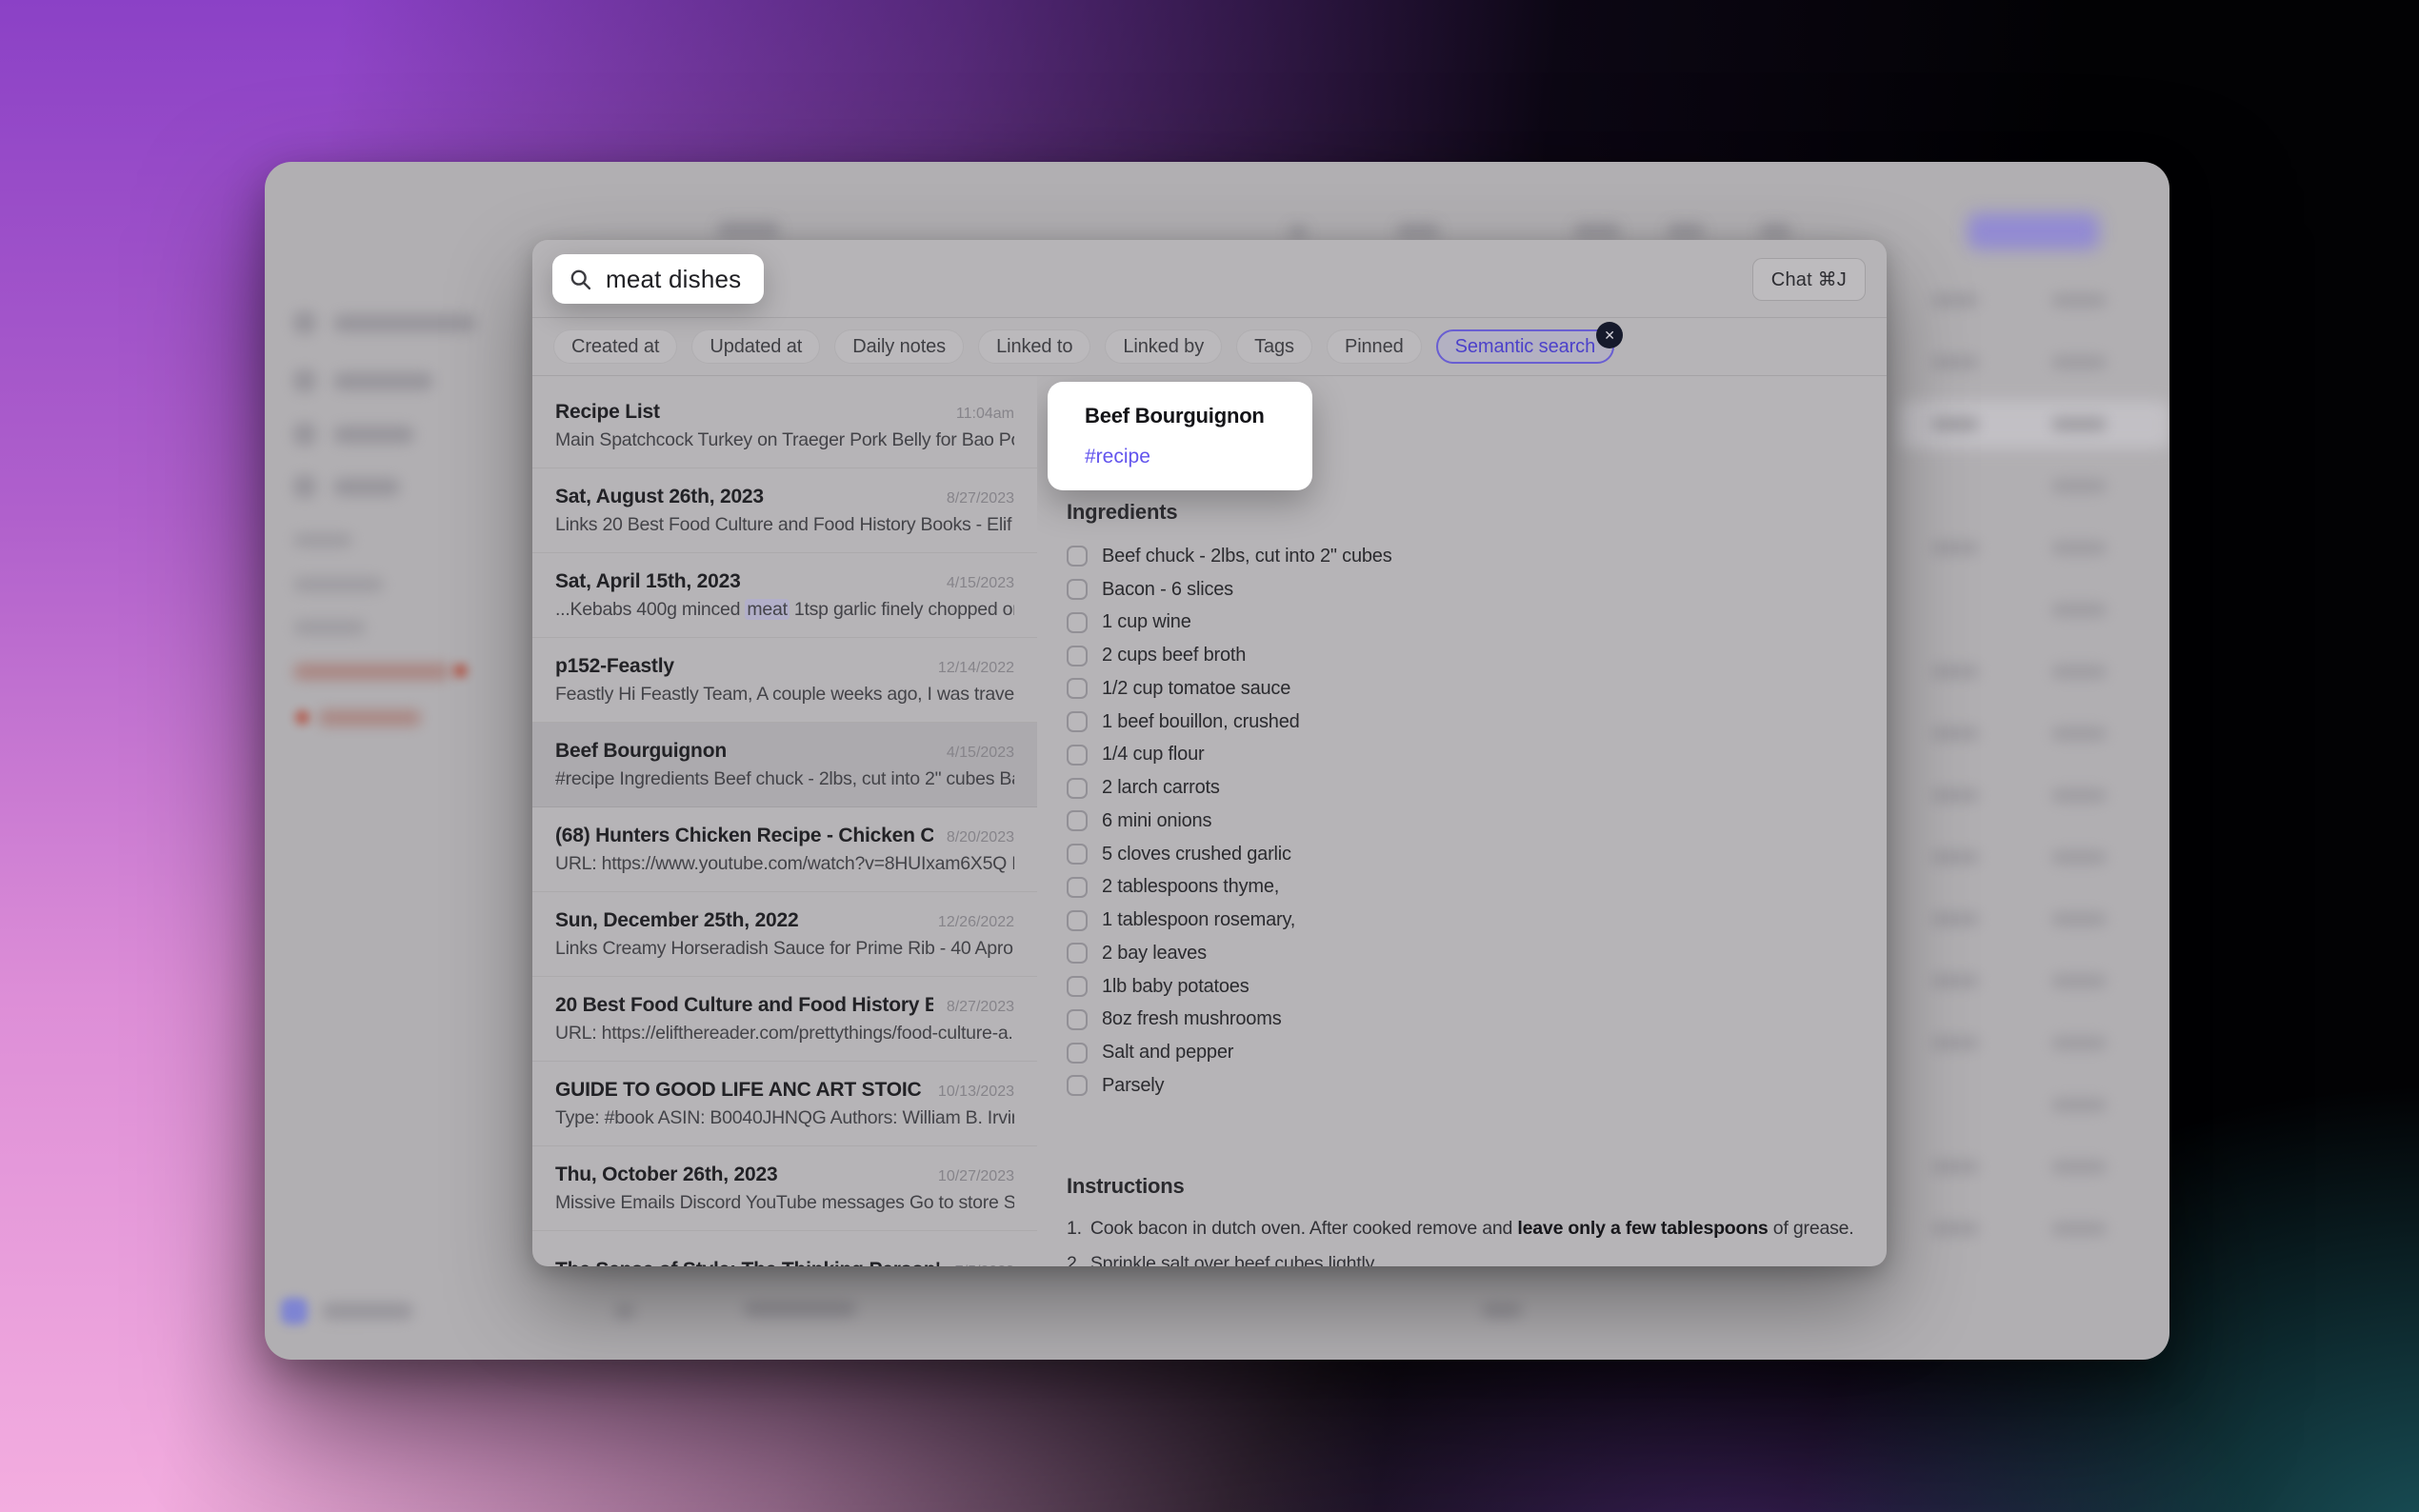 The image size is (2419, 1512). What do you see at coordinates (1191, 887) in the screenshot?
I see `ingredient-label: 2 tablespoons thyme,` at bounding box center [1191, 887].